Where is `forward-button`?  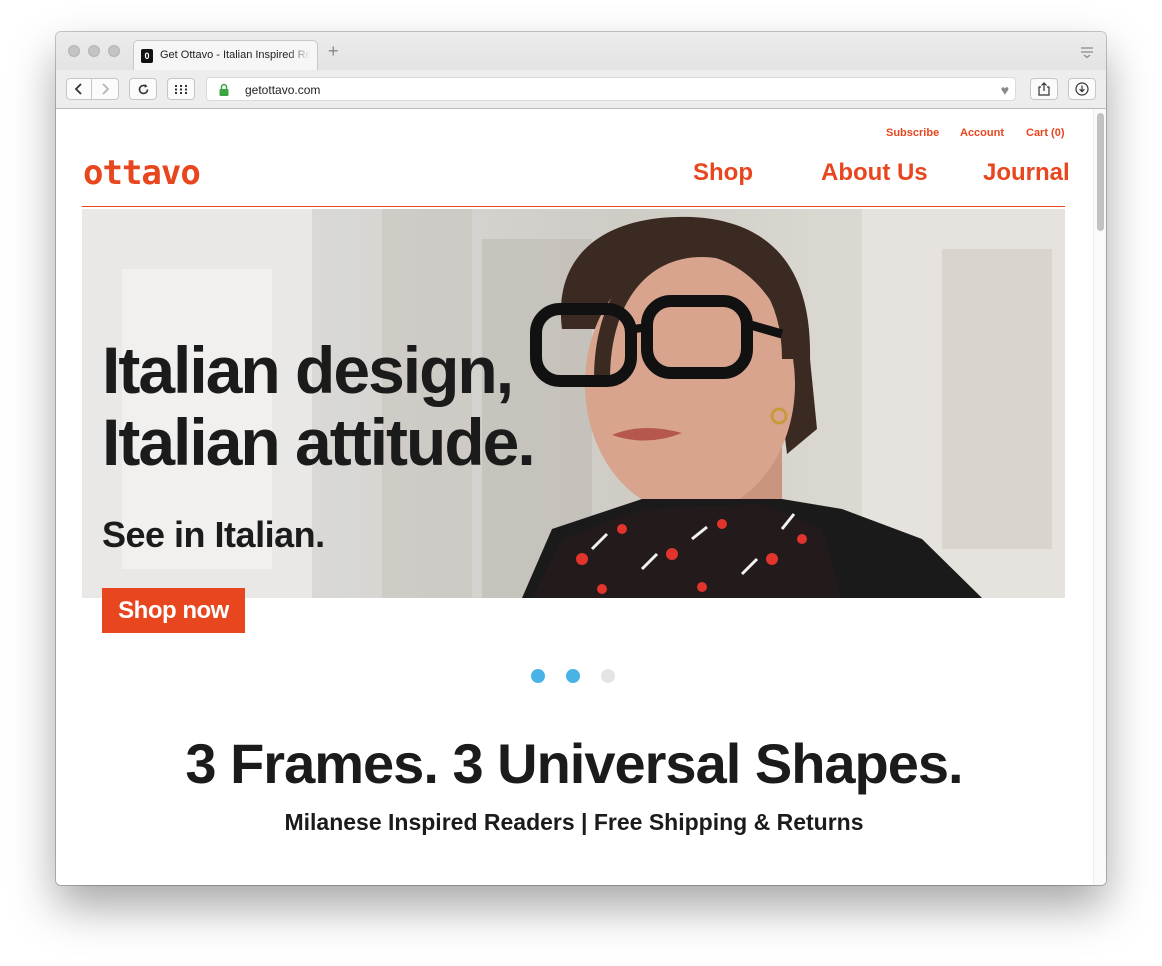 forward-button is located at coordinates (105, 89).